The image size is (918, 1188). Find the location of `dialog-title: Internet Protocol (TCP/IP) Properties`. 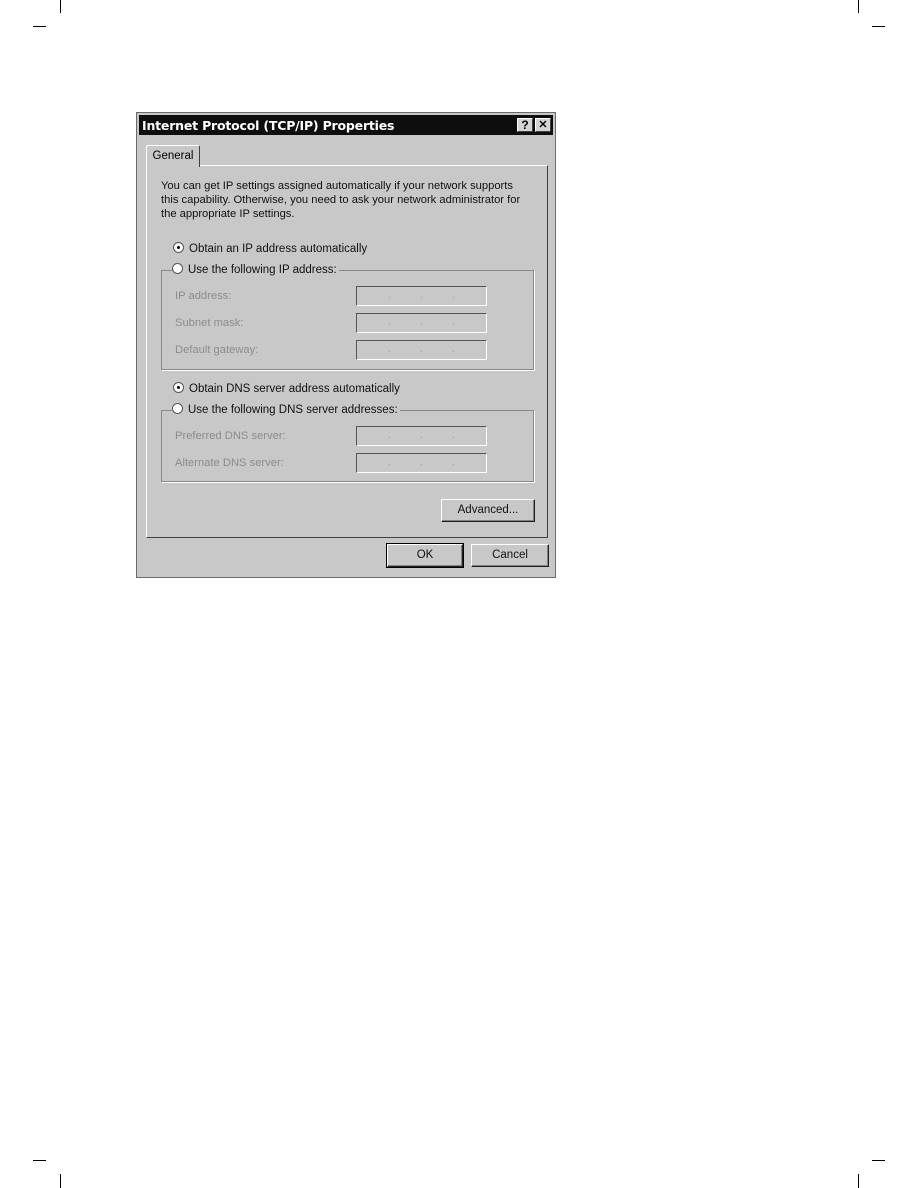

dialog-title: Internet Protocol (TCP/IP) Properties is located at coordinates (268, 125).